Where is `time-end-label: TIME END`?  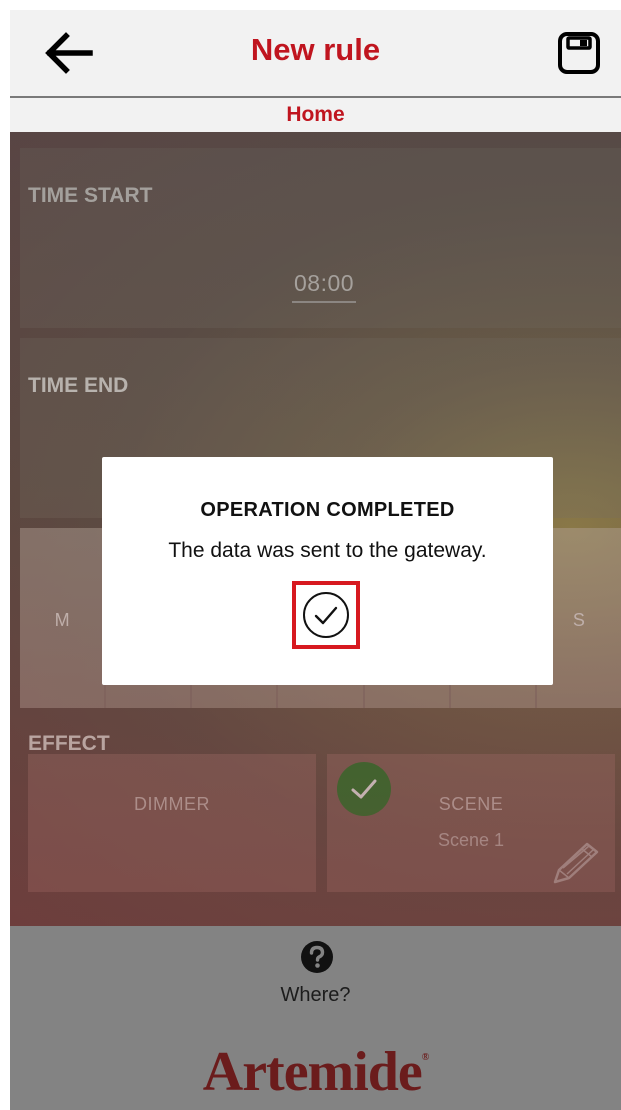
time-end-label: TIME END is located at coordinates (78, 385).